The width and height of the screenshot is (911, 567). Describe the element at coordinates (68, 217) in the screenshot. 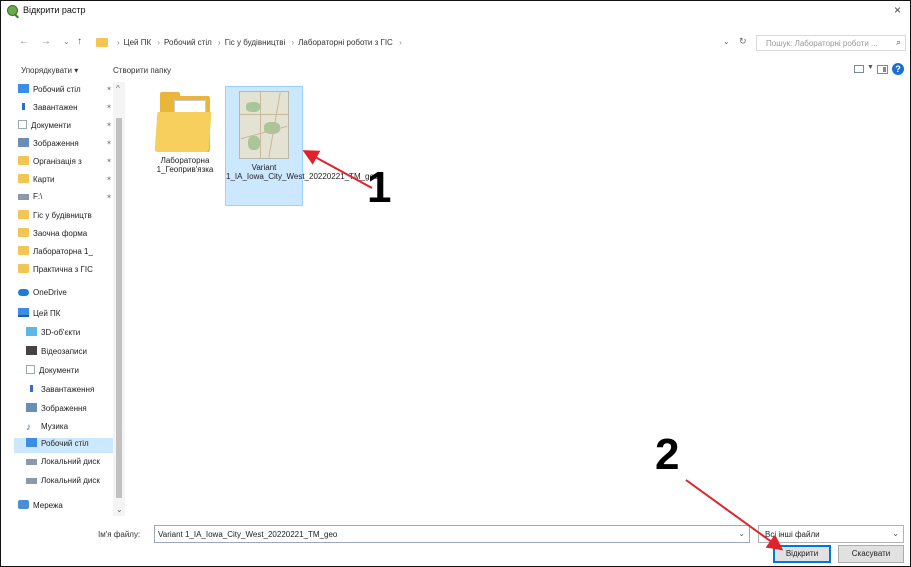

I see `nav-item-gis-construction: Гіс у будівництв` at that location.